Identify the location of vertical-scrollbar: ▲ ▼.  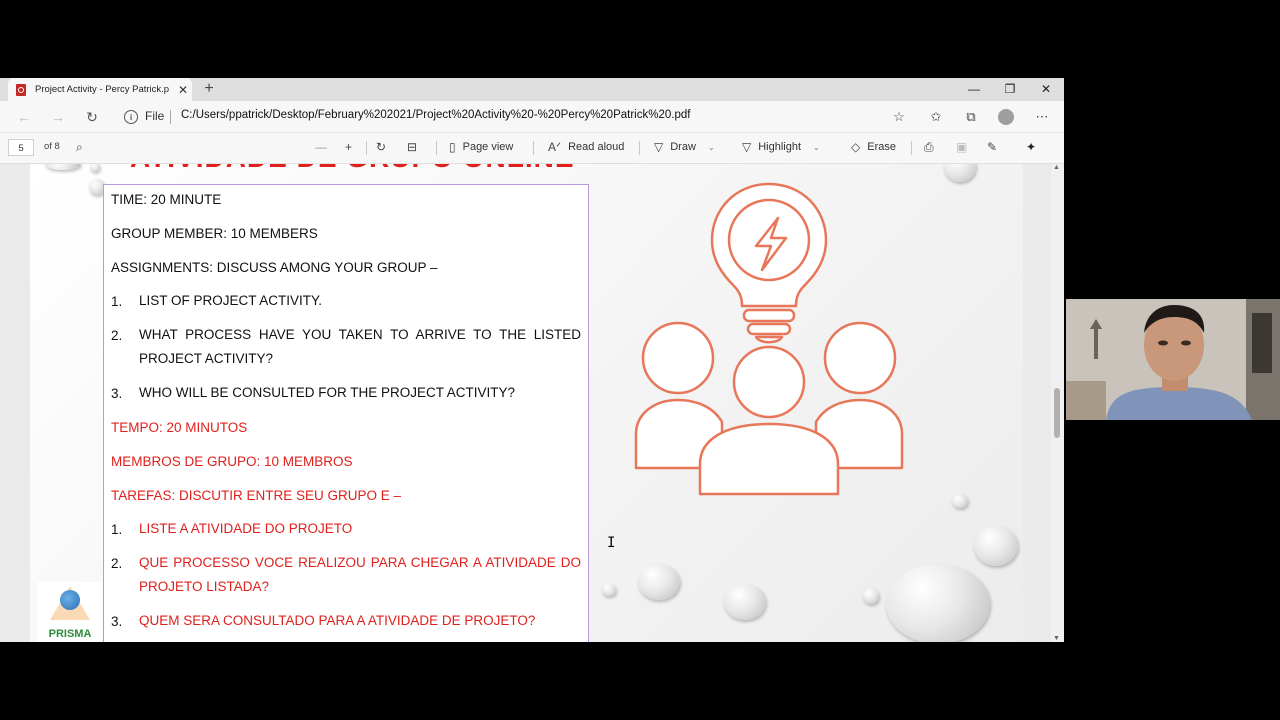
(1057, 403).